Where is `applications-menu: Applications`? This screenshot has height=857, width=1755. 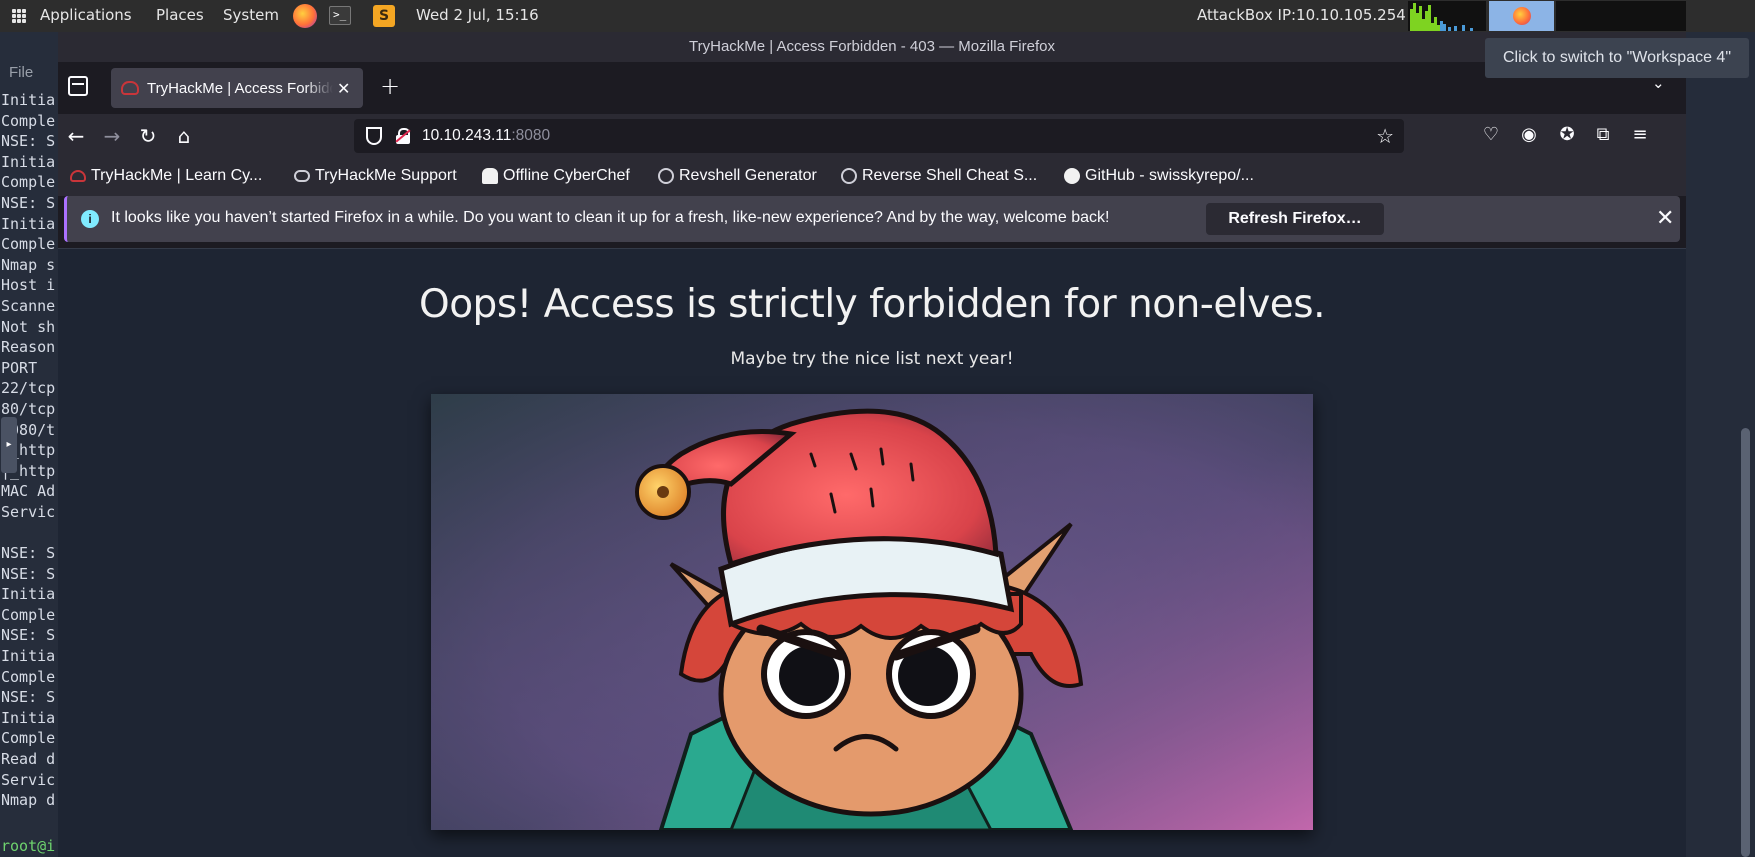
applications-menu: Applications is located at coordinates (86, 15).